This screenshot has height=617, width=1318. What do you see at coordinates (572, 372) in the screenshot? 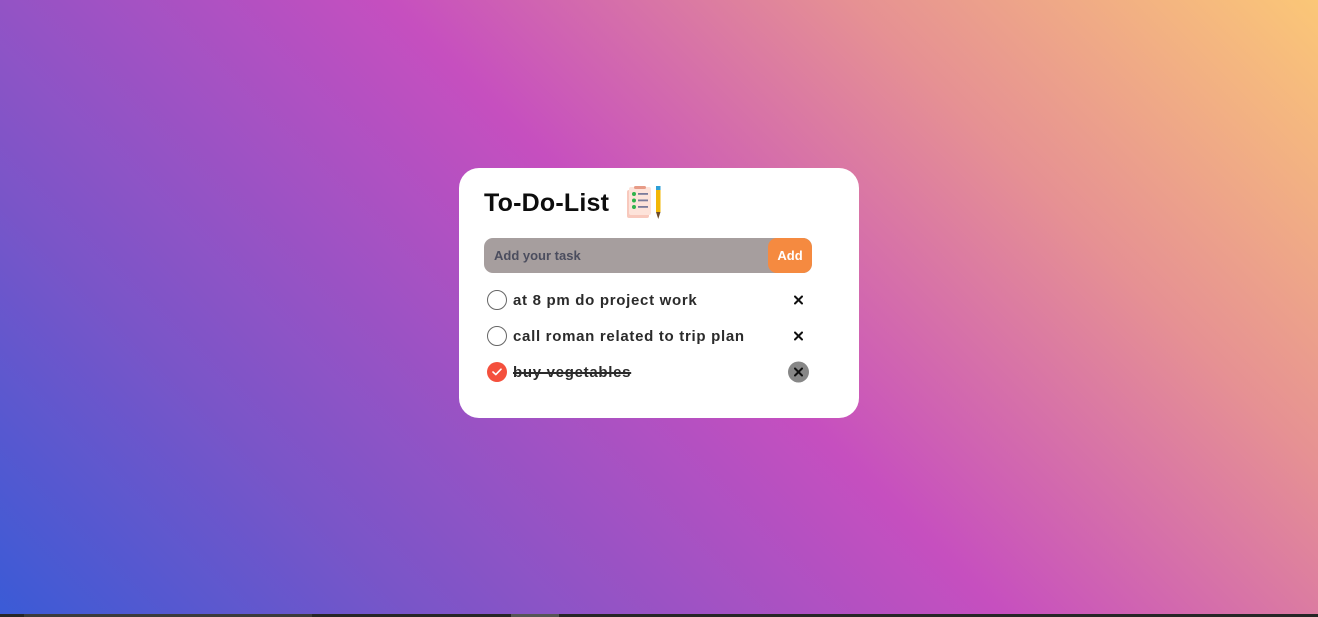
I see `task-text: buy vegetables` at bounding box center [572, 372].